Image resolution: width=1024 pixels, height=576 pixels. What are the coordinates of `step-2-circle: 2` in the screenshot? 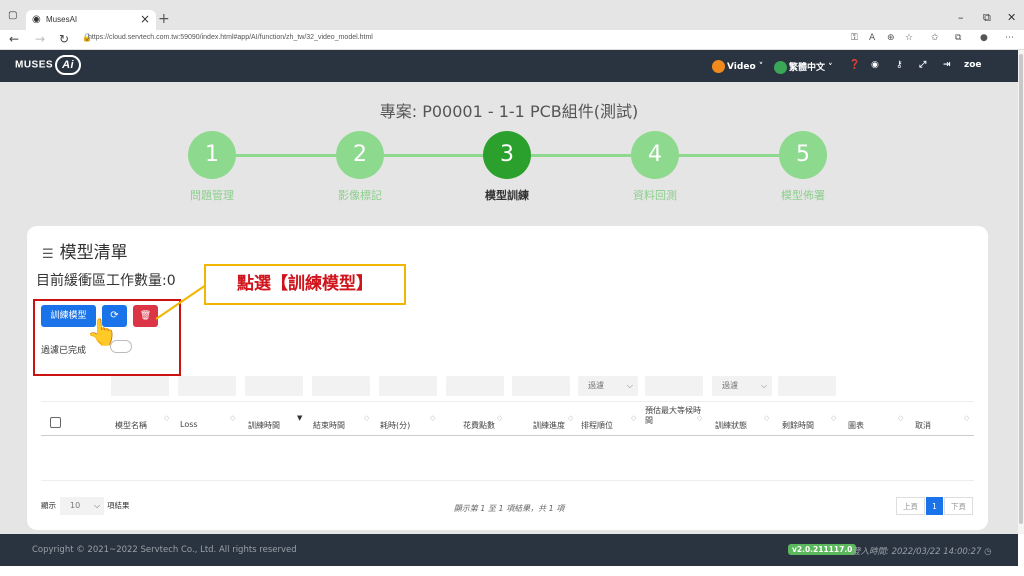 It's located at (360, 155).